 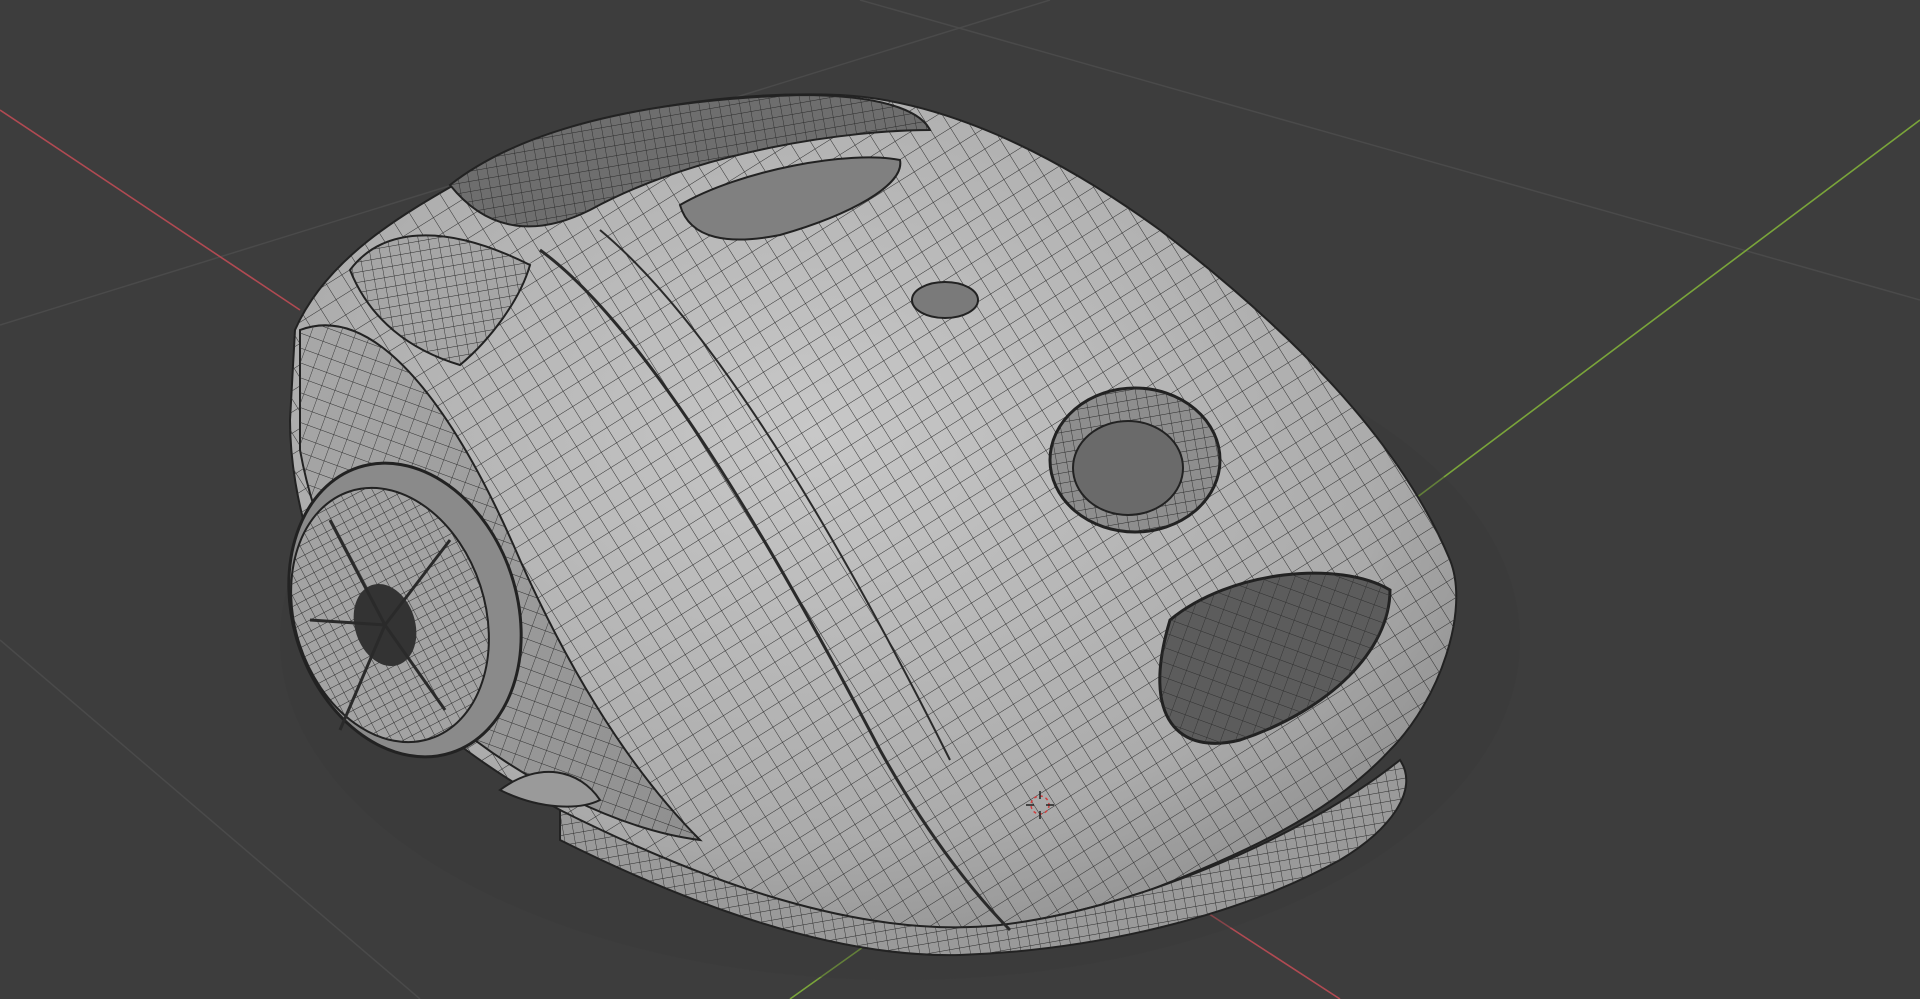 What do you see at coordinates (945, 300) in the screenshot?
I see `top-button` at bounding box center [945, 300].